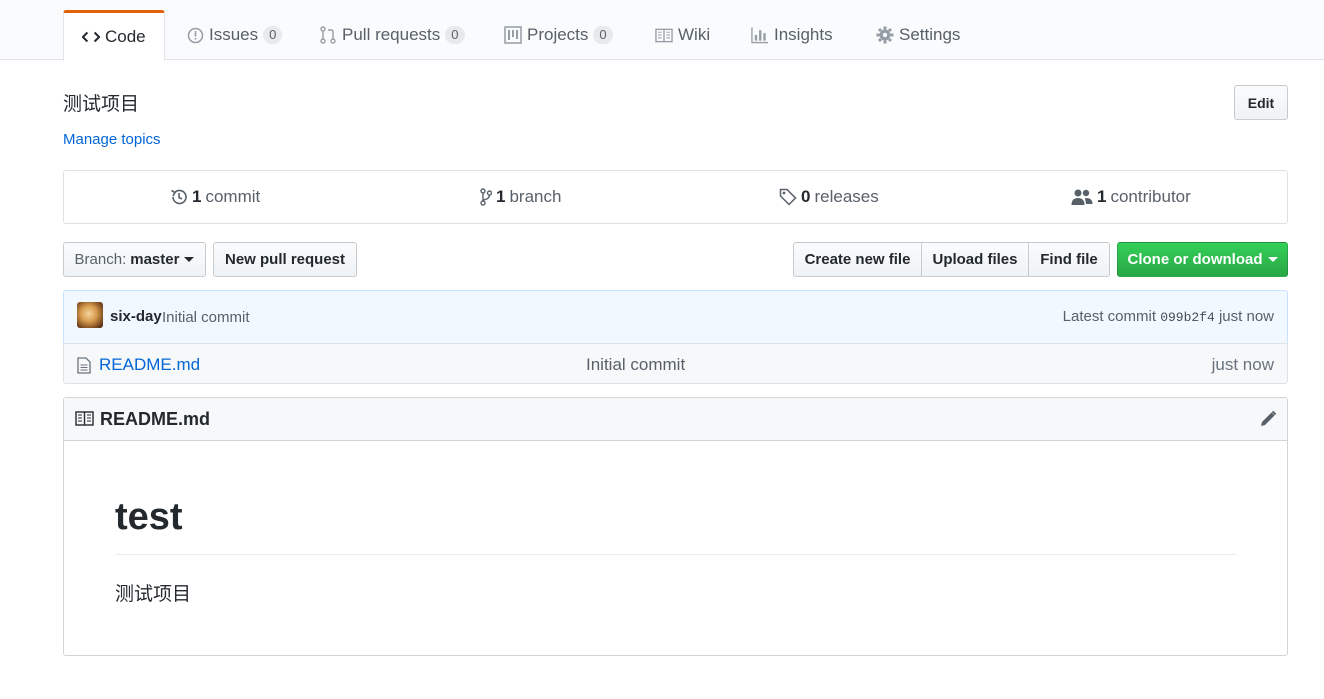 The height and width of the screenshot is (699, 1324). I want to click on contributors-link: 1 contributor, so click(1131, 197).